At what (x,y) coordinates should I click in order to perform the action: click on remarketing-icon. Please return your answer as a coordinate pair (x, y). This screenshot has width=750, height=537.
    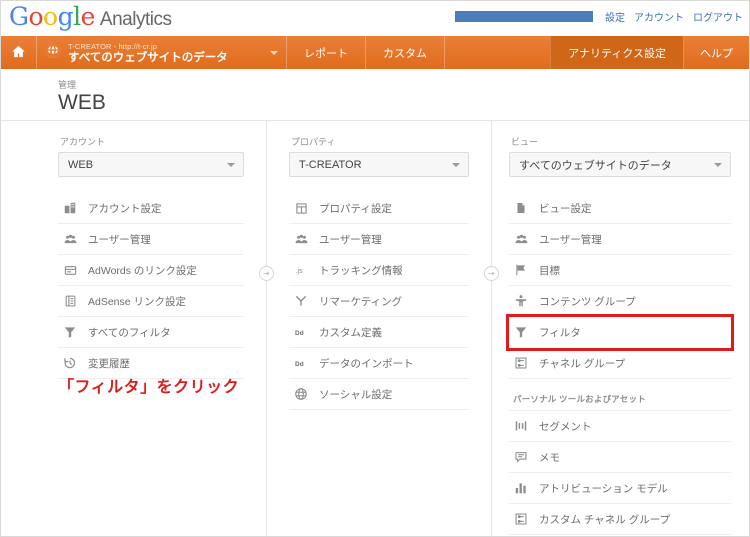
    Looking at the image, I should click on (301, 301).